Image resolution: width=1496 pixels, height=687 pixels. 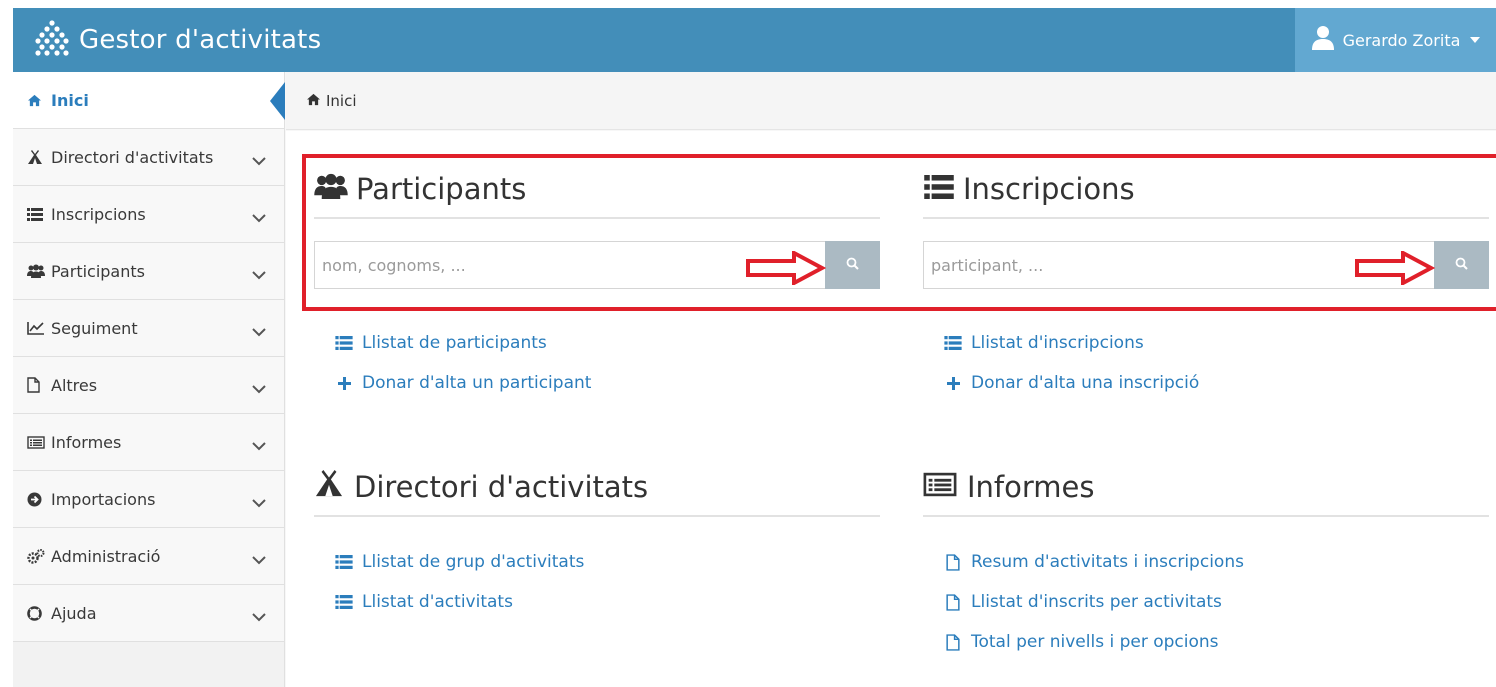 I want to click on sidebar-item-altres: Altres, so click(x=148, y=385).